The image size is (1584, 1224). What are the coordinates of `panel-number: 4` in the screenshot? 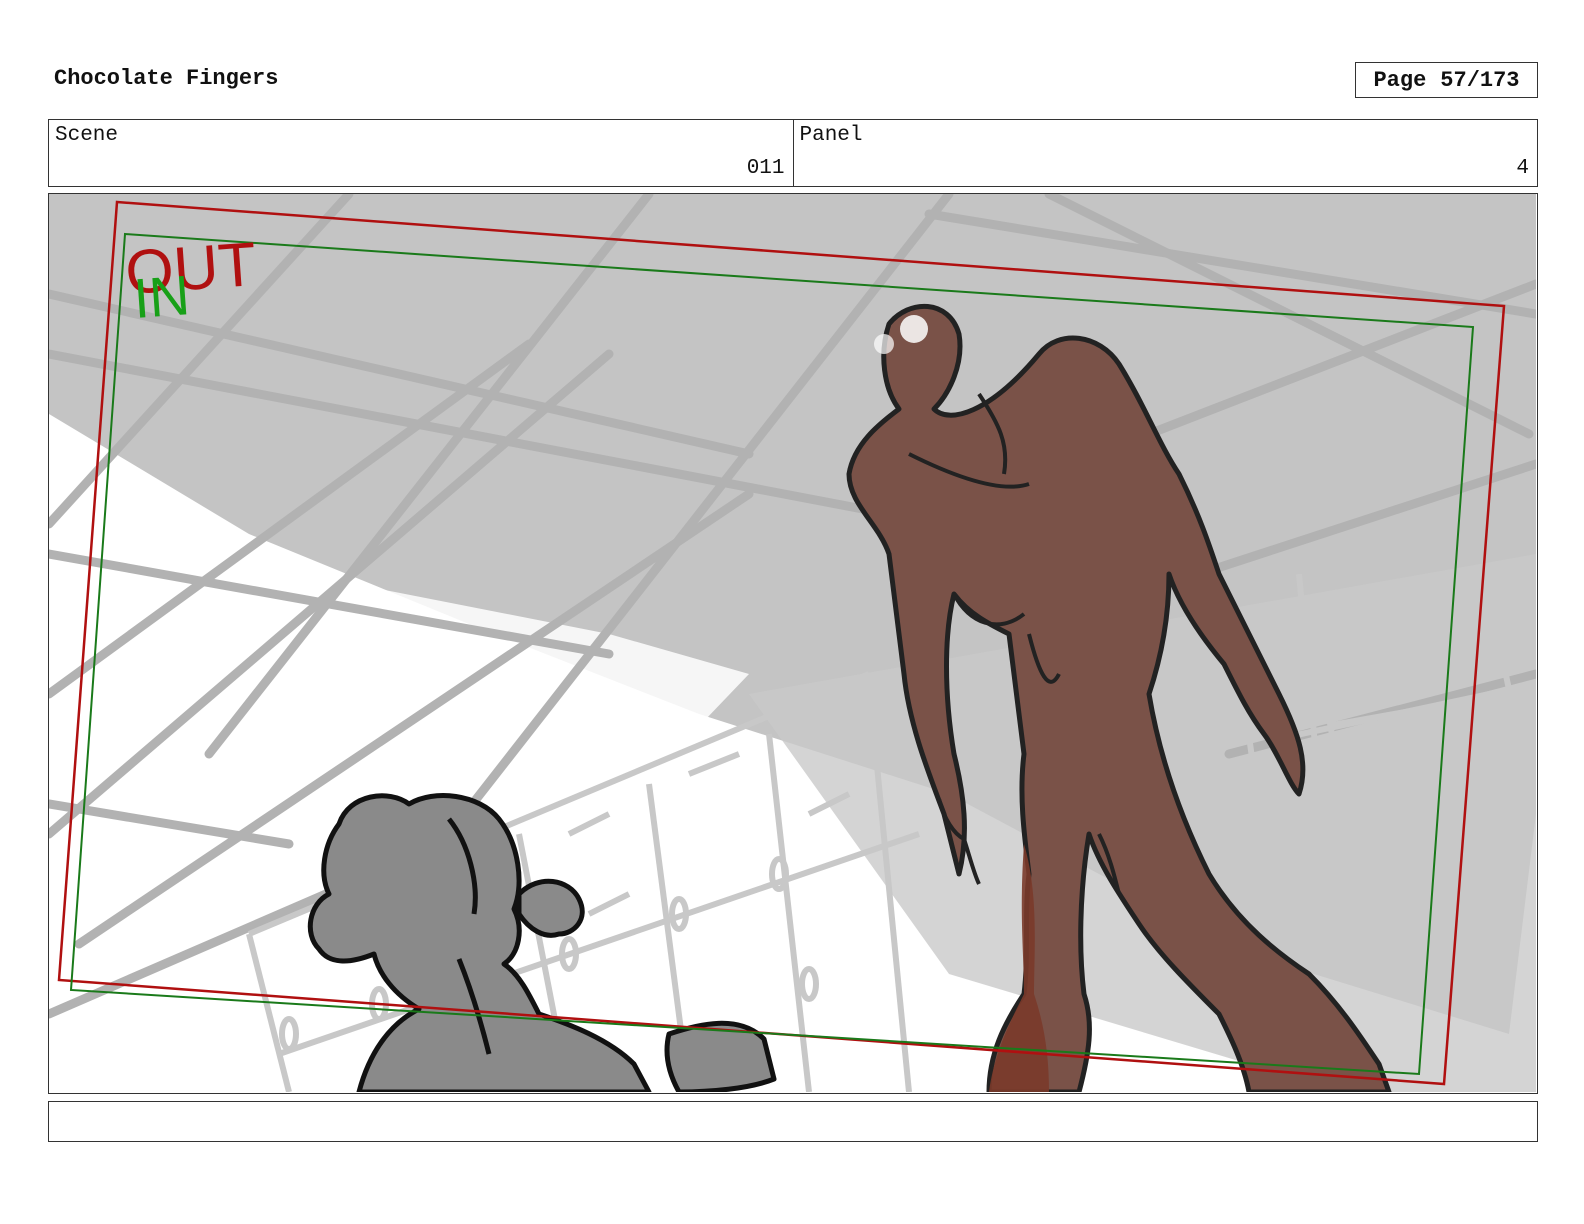 It's located at (1522, 168).